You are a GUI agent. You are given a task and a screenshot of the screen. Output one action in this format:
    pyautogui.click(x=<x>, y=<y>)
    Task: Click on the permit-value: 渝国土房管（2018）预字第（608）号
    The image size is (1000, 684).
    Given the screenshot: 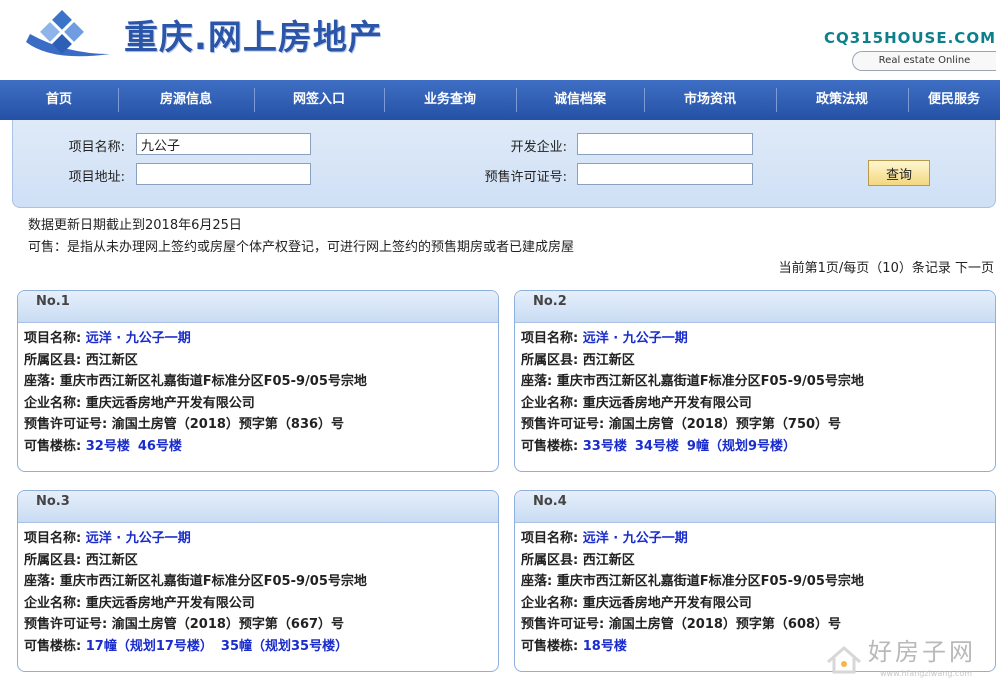 What is the action you would take?
    pyautogui.click(x=725, y=624)
    